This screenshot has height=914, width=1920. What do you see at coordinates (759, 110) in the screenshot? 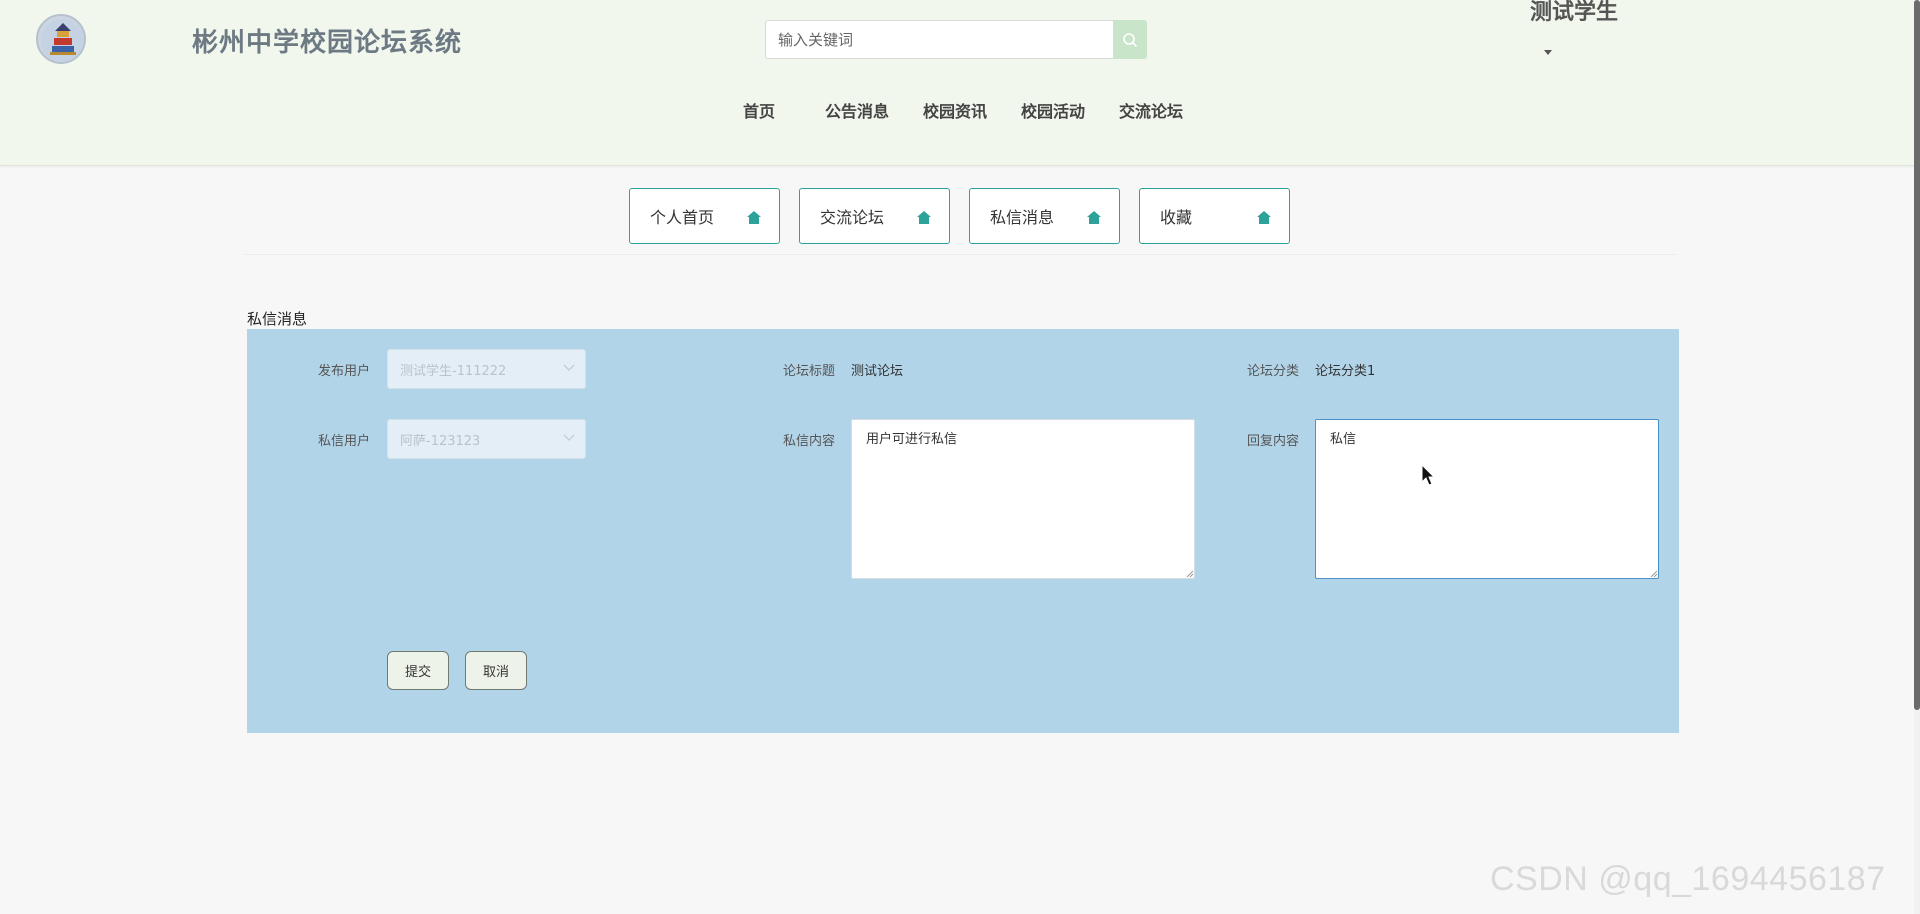
I see `nav-home: 首页` at bounding box center [759, 110].